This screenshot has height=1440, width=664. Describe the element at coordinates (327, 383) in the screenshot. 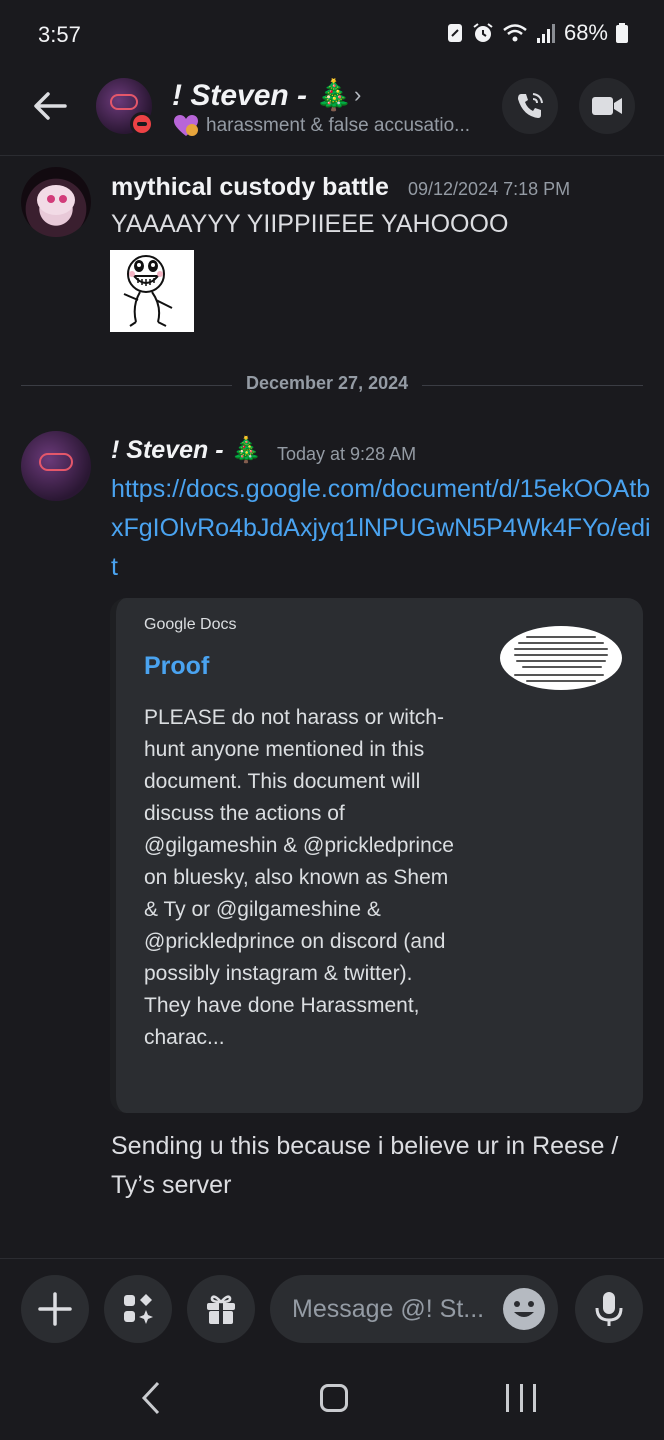

I see `date-divider-label: December 27, 2024` at that location.